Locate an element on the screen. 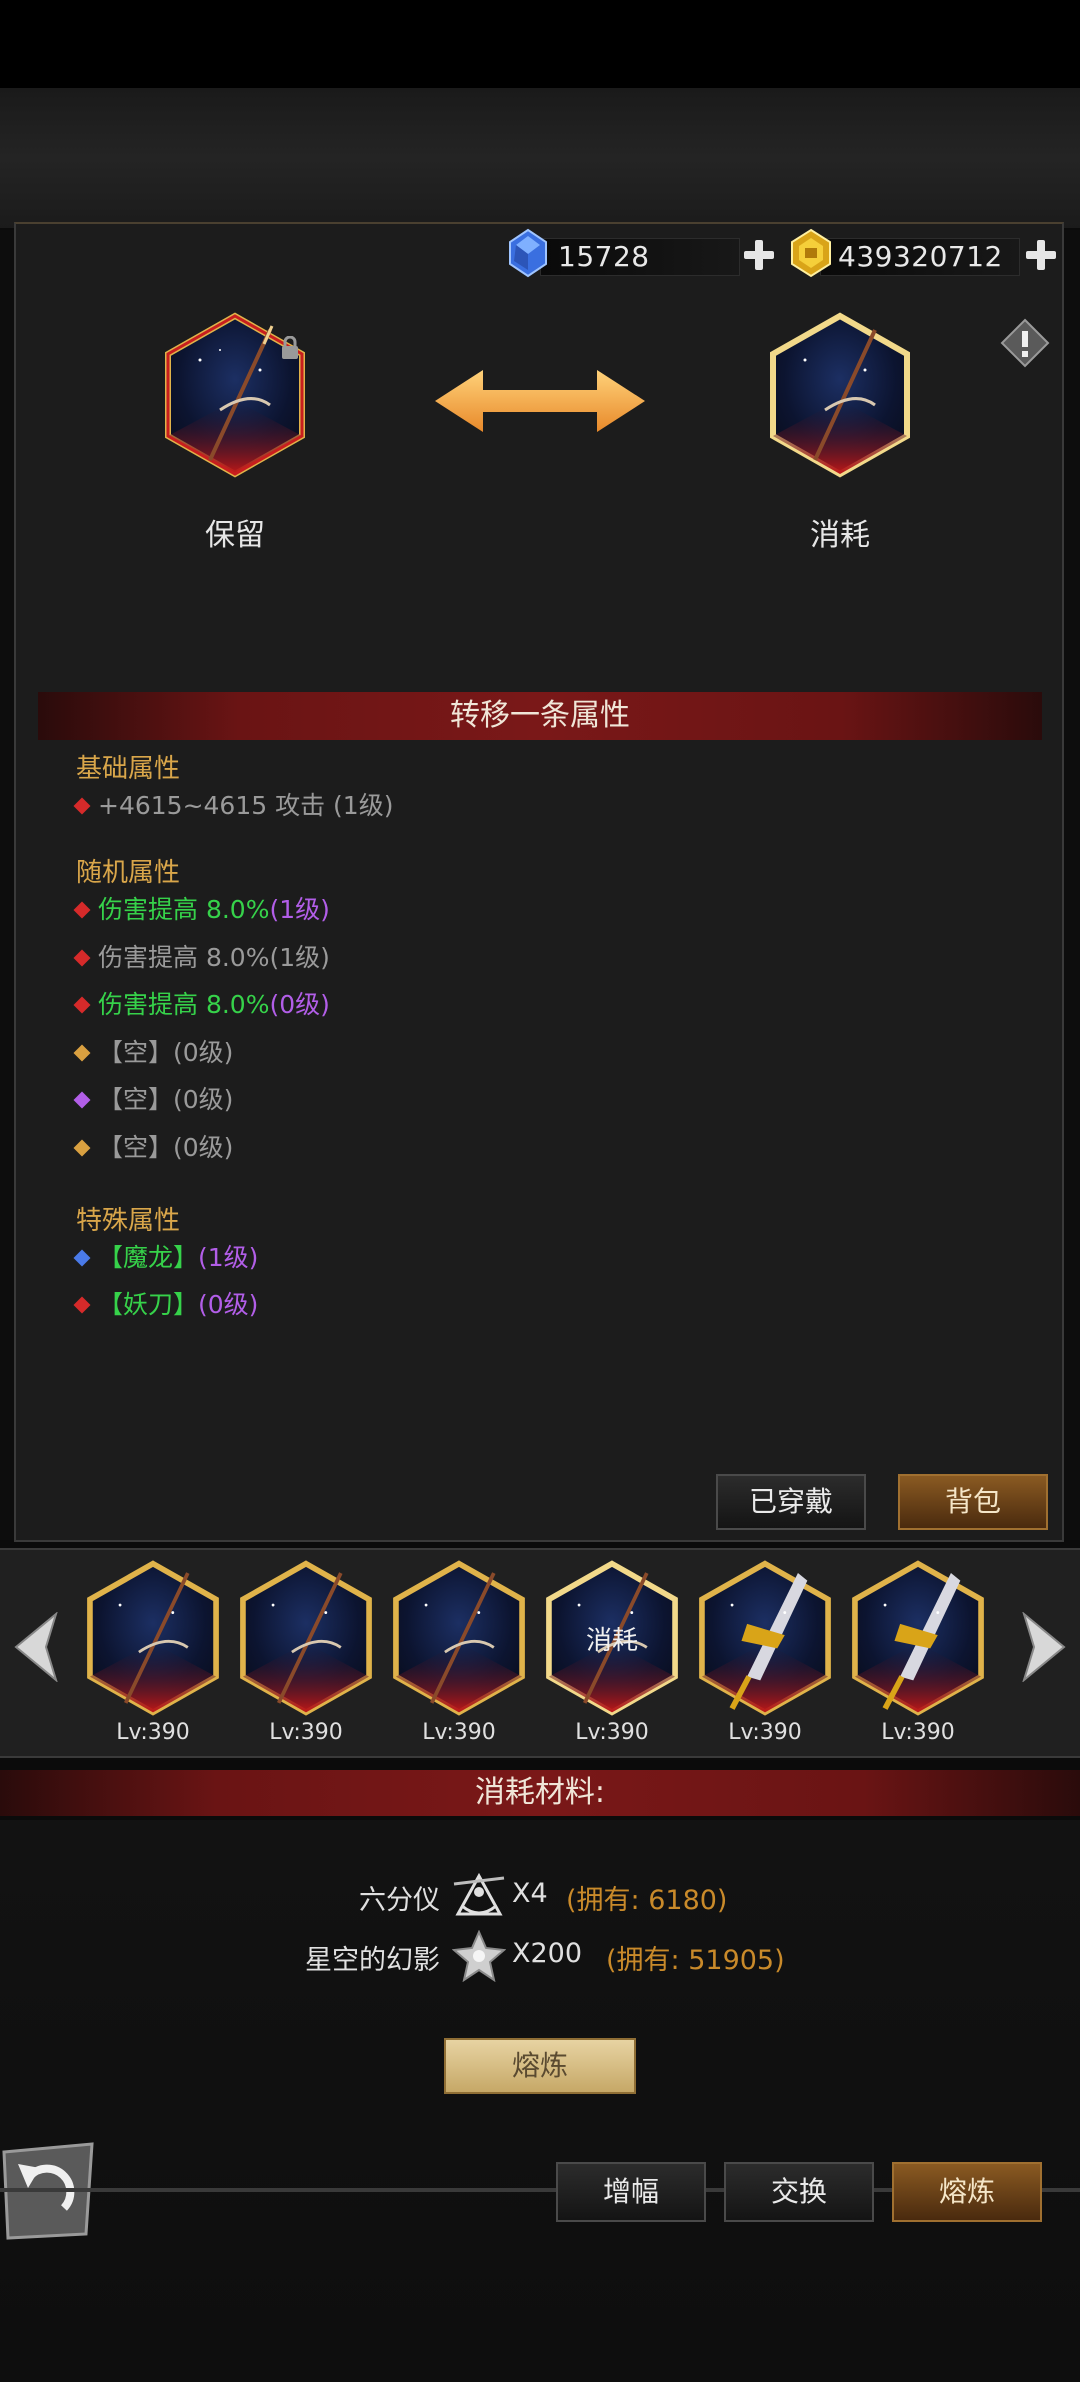 This screenshot has width=1080, height=2382. star-shard-icon is located at coordinates (479, 1956).